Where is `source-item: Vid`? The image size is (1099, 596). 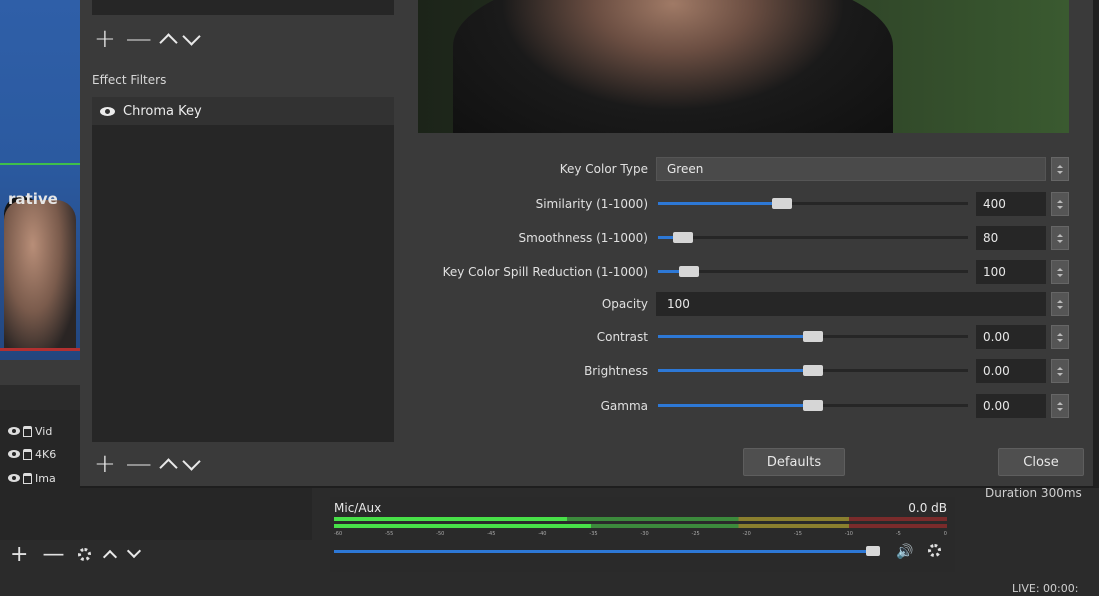 source-item: Vid is located at coordinates (30, 431).